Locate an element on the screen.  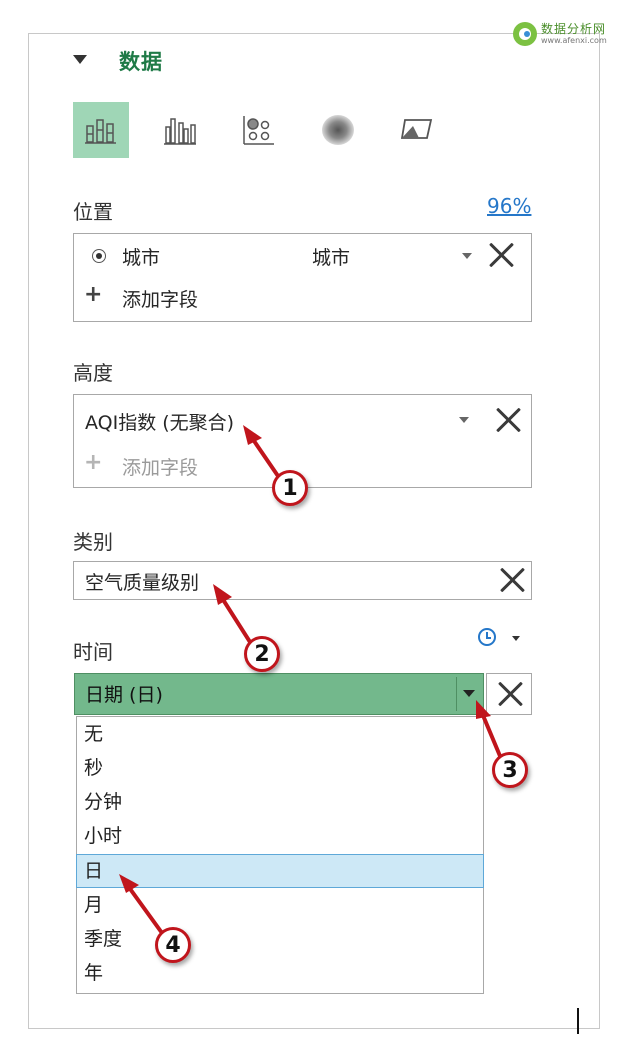
callout-1: 1 is located at coordinates (290, 488).